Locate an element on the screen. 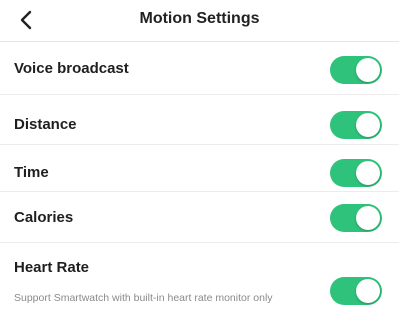 This screenshot has height=328, width=399. time-toggle is located at coordinates (356, 173).